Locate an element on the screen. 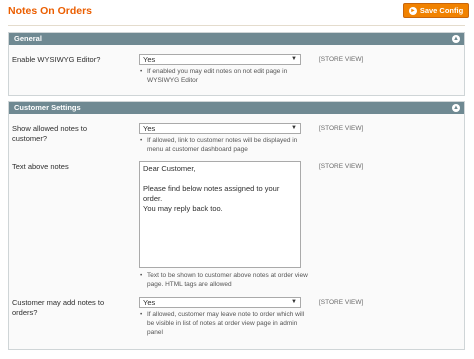  add-notes-scope: [STORE VIEW] is located at coordinates (341, 302).